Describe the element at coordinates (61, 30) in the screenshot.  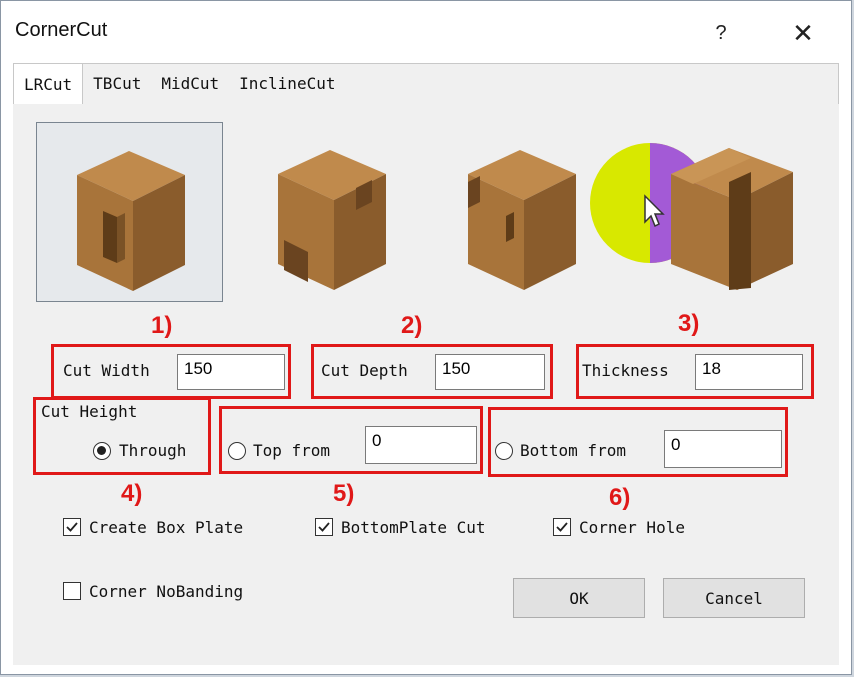
I see `window-title: CornerCut` at that location.